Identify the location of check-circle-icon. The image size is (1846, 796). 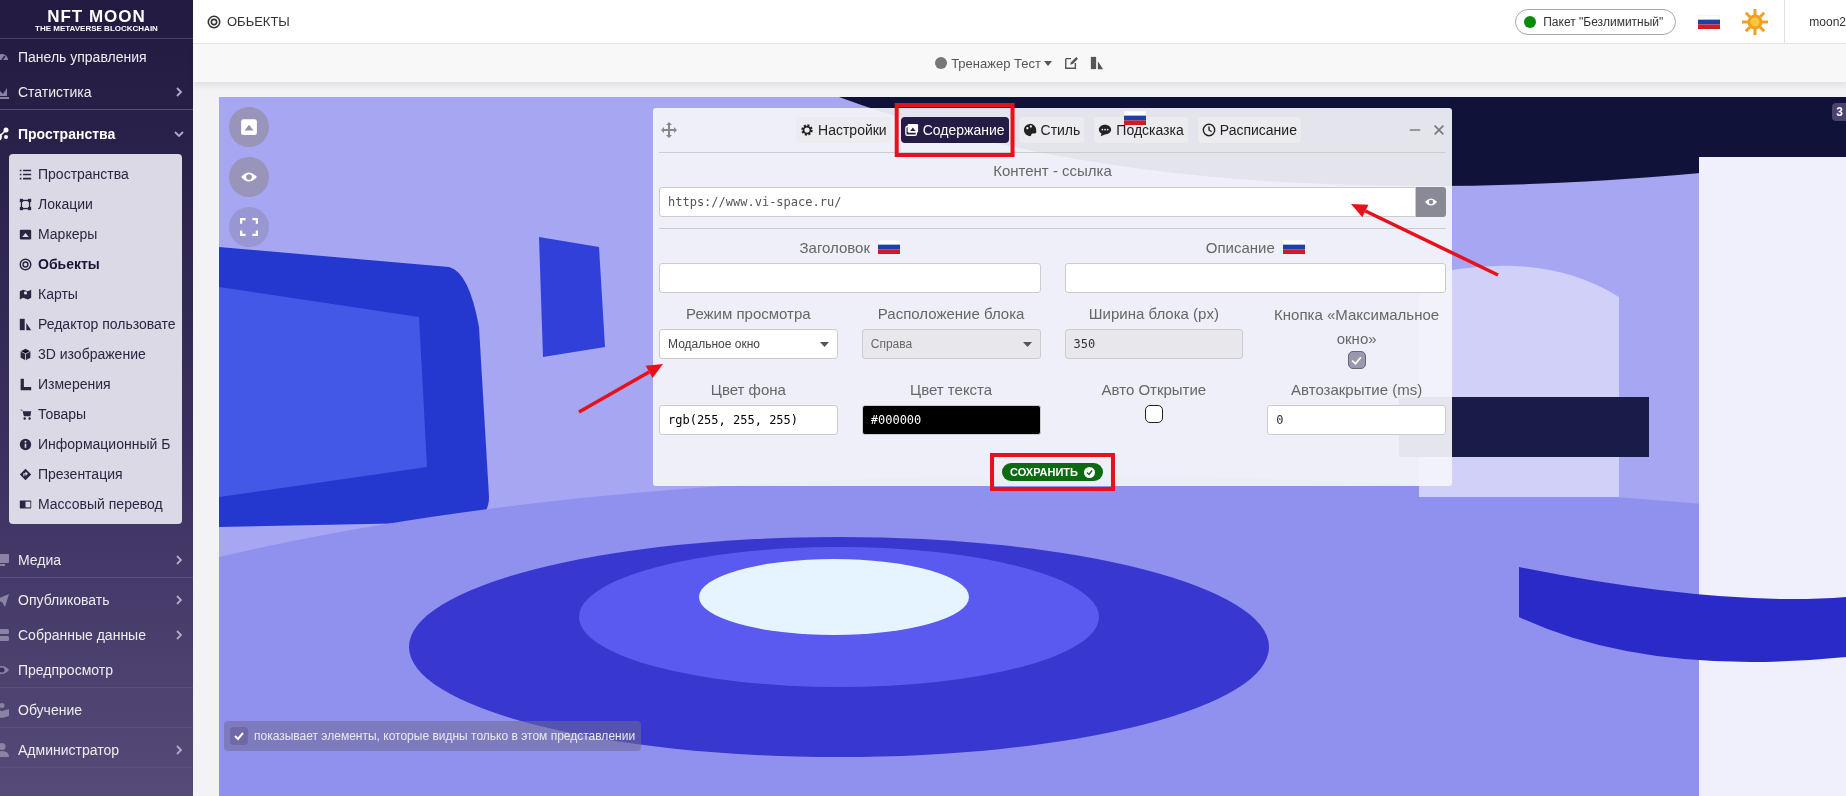
(1089, 472).